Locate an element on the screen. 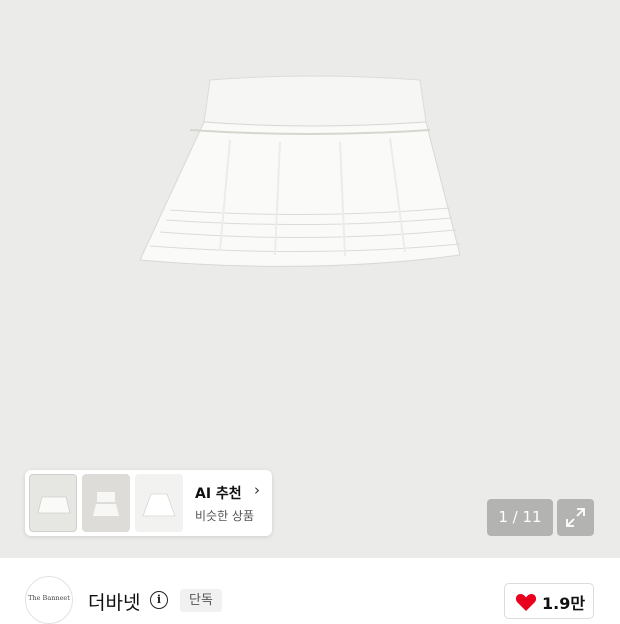  expand-button is located at coordinates (575, 517).